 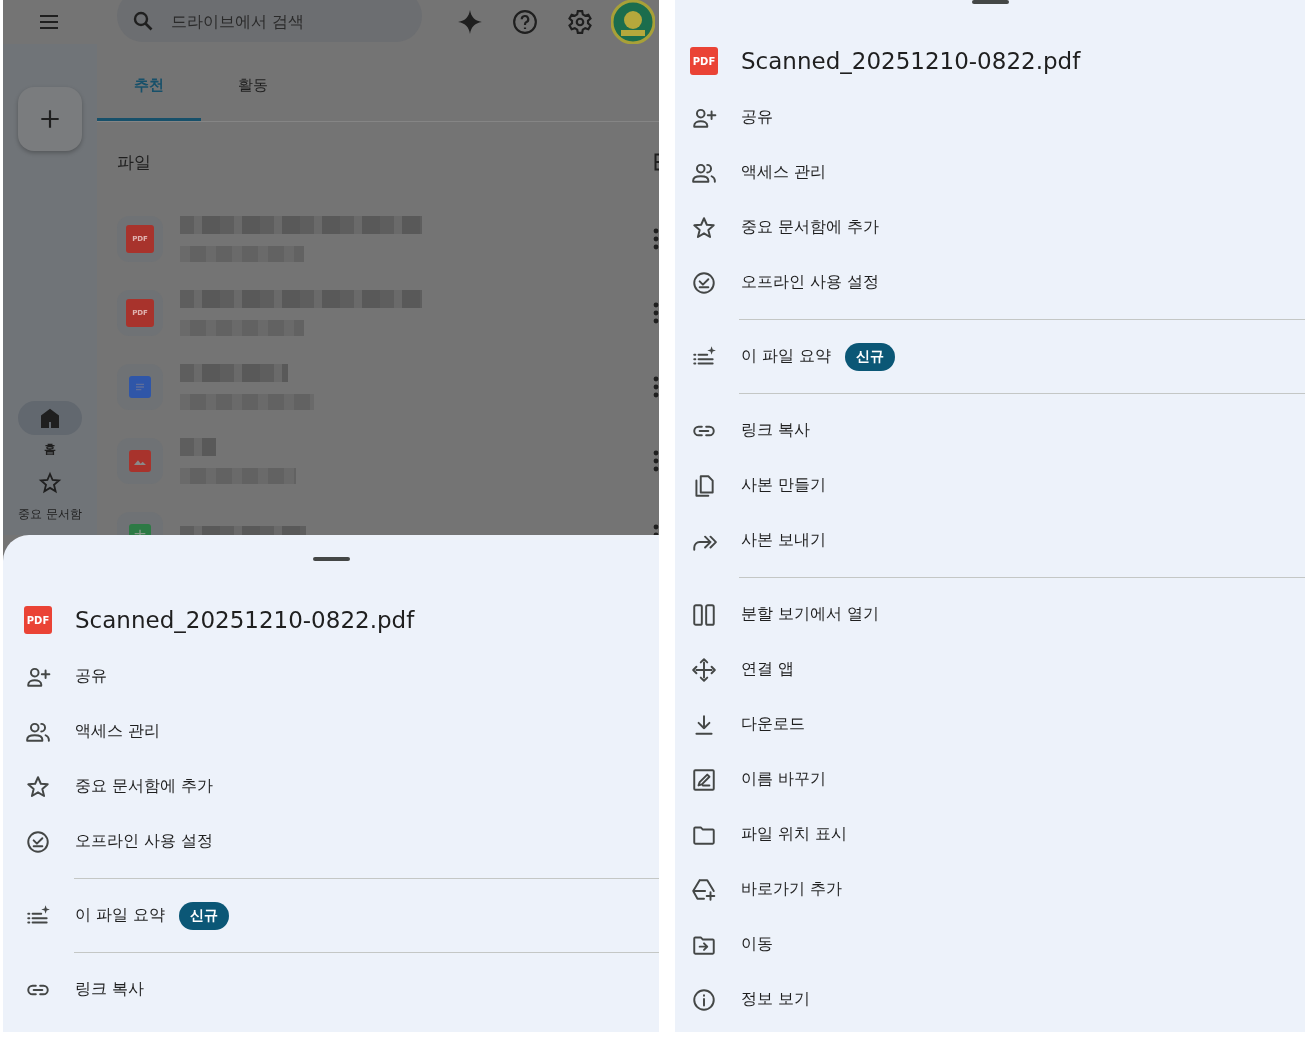 What do you see at coordinates (633, 22) in the screenshot?
I see `avatar` at bounding box center [633, 22].